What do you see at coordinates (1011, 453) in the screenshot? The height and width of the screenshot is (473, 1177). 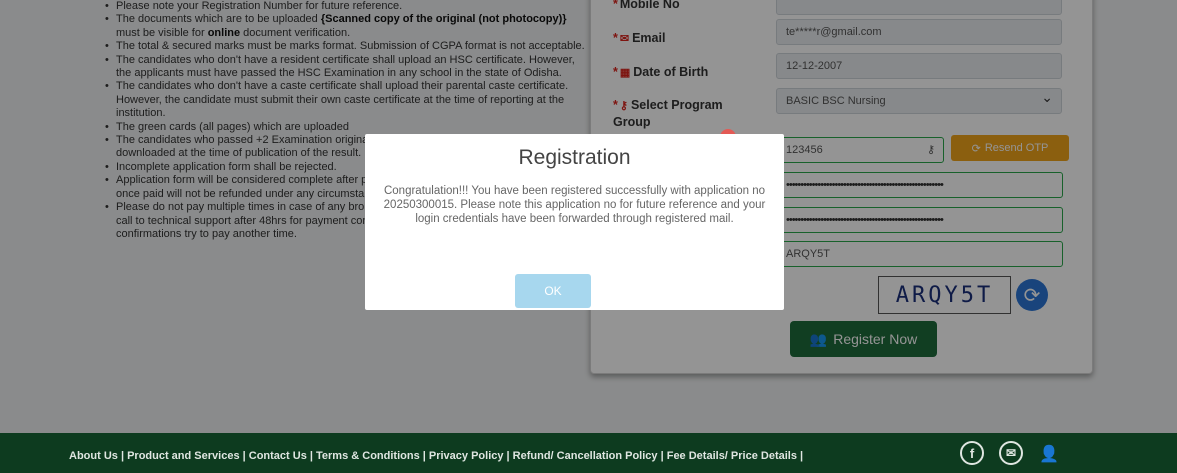 I see `mail-icon: ✉` at bounding box center [1011, 453].